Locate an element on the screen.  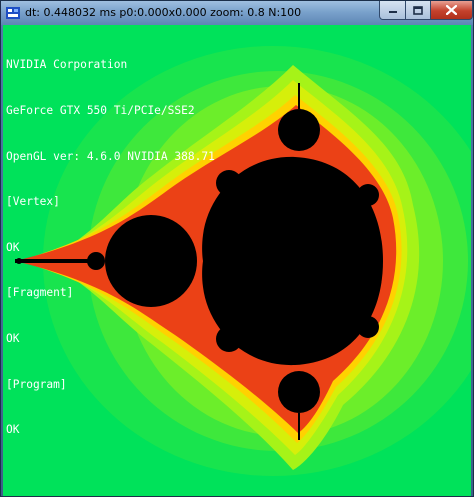
console-line: [Fragment] is located at coordinates (40, 293).